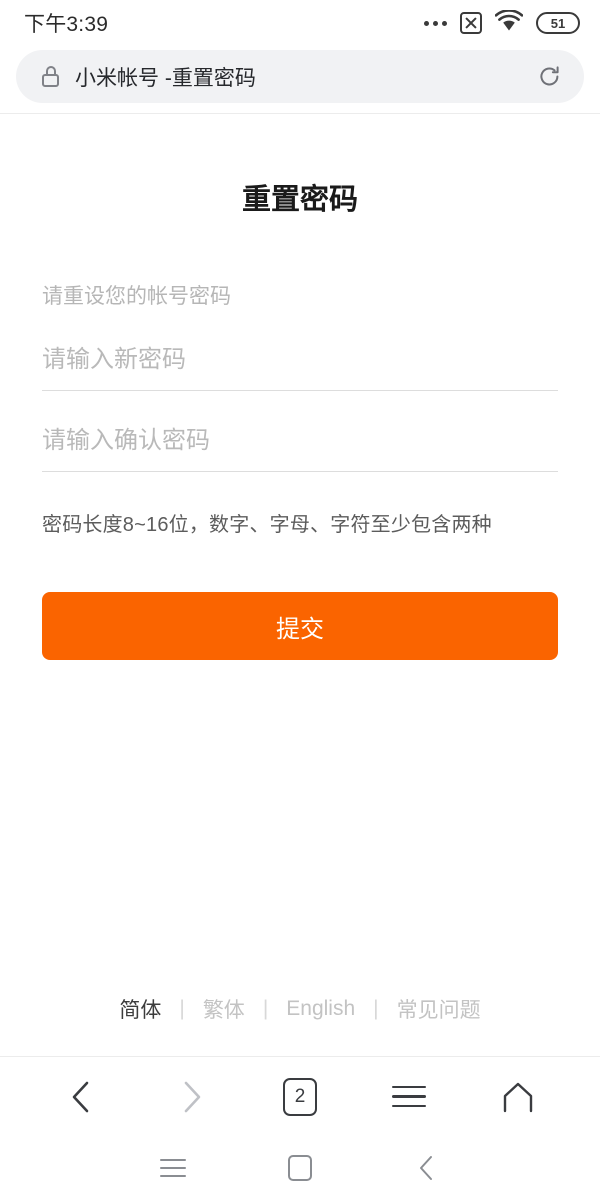 The width and height of the screenshot is (600, 1200). I want to click on back-chevron-icon, so click(425, 1168).